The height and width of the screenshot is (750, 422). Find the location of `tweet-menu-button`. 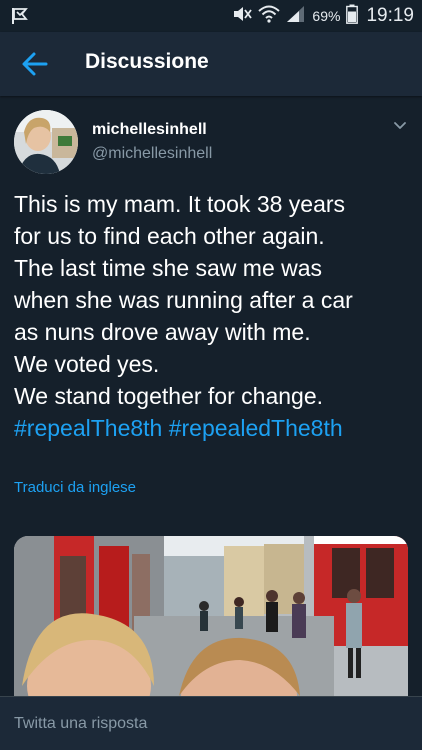

tweet-menu-button is located at coordinates (400, 126).